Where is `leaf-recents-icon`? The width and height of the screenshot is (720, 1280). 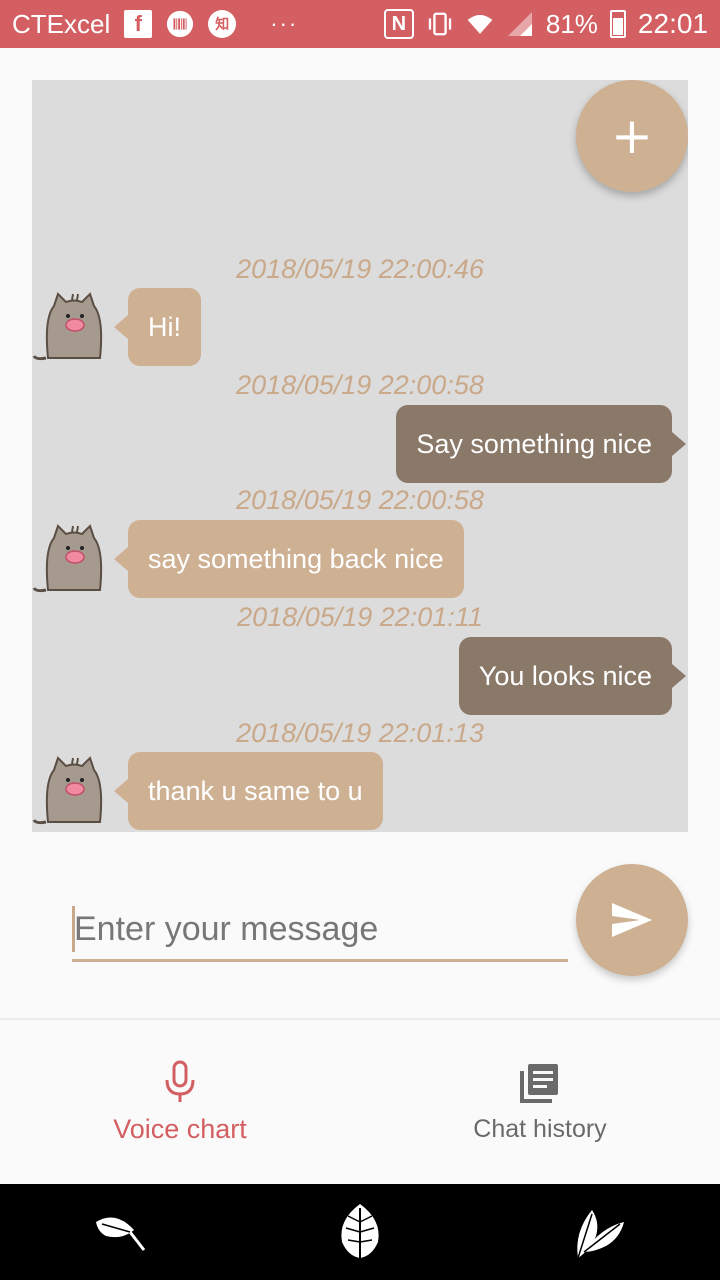
leaf-recents-icon is located at coordinates (600, 1234).